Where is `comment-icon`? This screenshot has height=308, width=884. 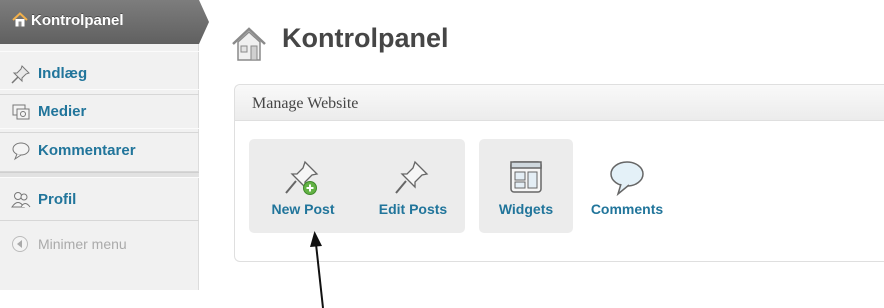
comment-icon is located at coordinates (21, 151).